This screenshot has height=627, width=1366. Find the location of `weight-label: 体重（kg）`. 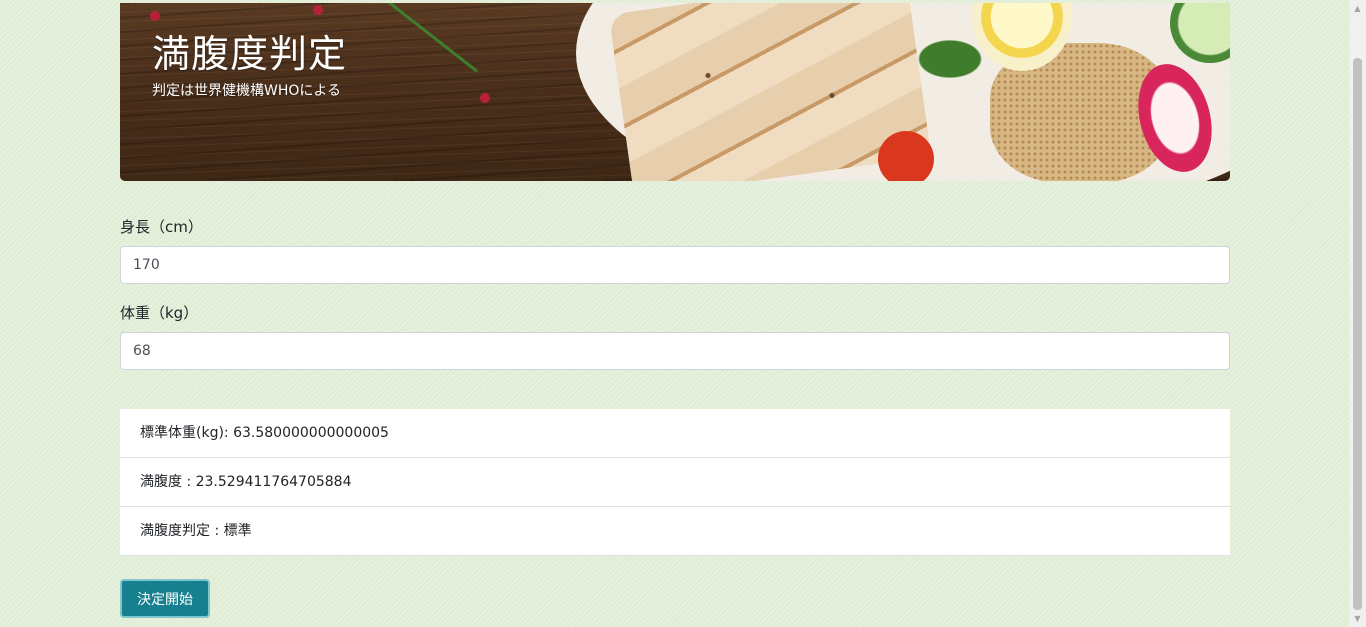

weight-label: 体重（kg） is located at coordinates (159, 313).